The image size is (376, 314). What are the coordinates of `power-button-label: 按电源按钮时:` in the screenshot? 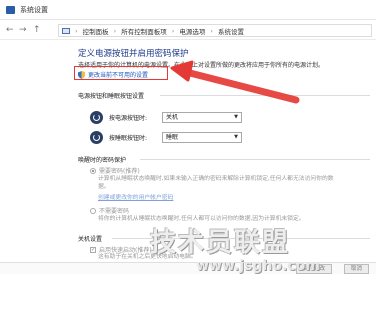 It's located at (128, 118).